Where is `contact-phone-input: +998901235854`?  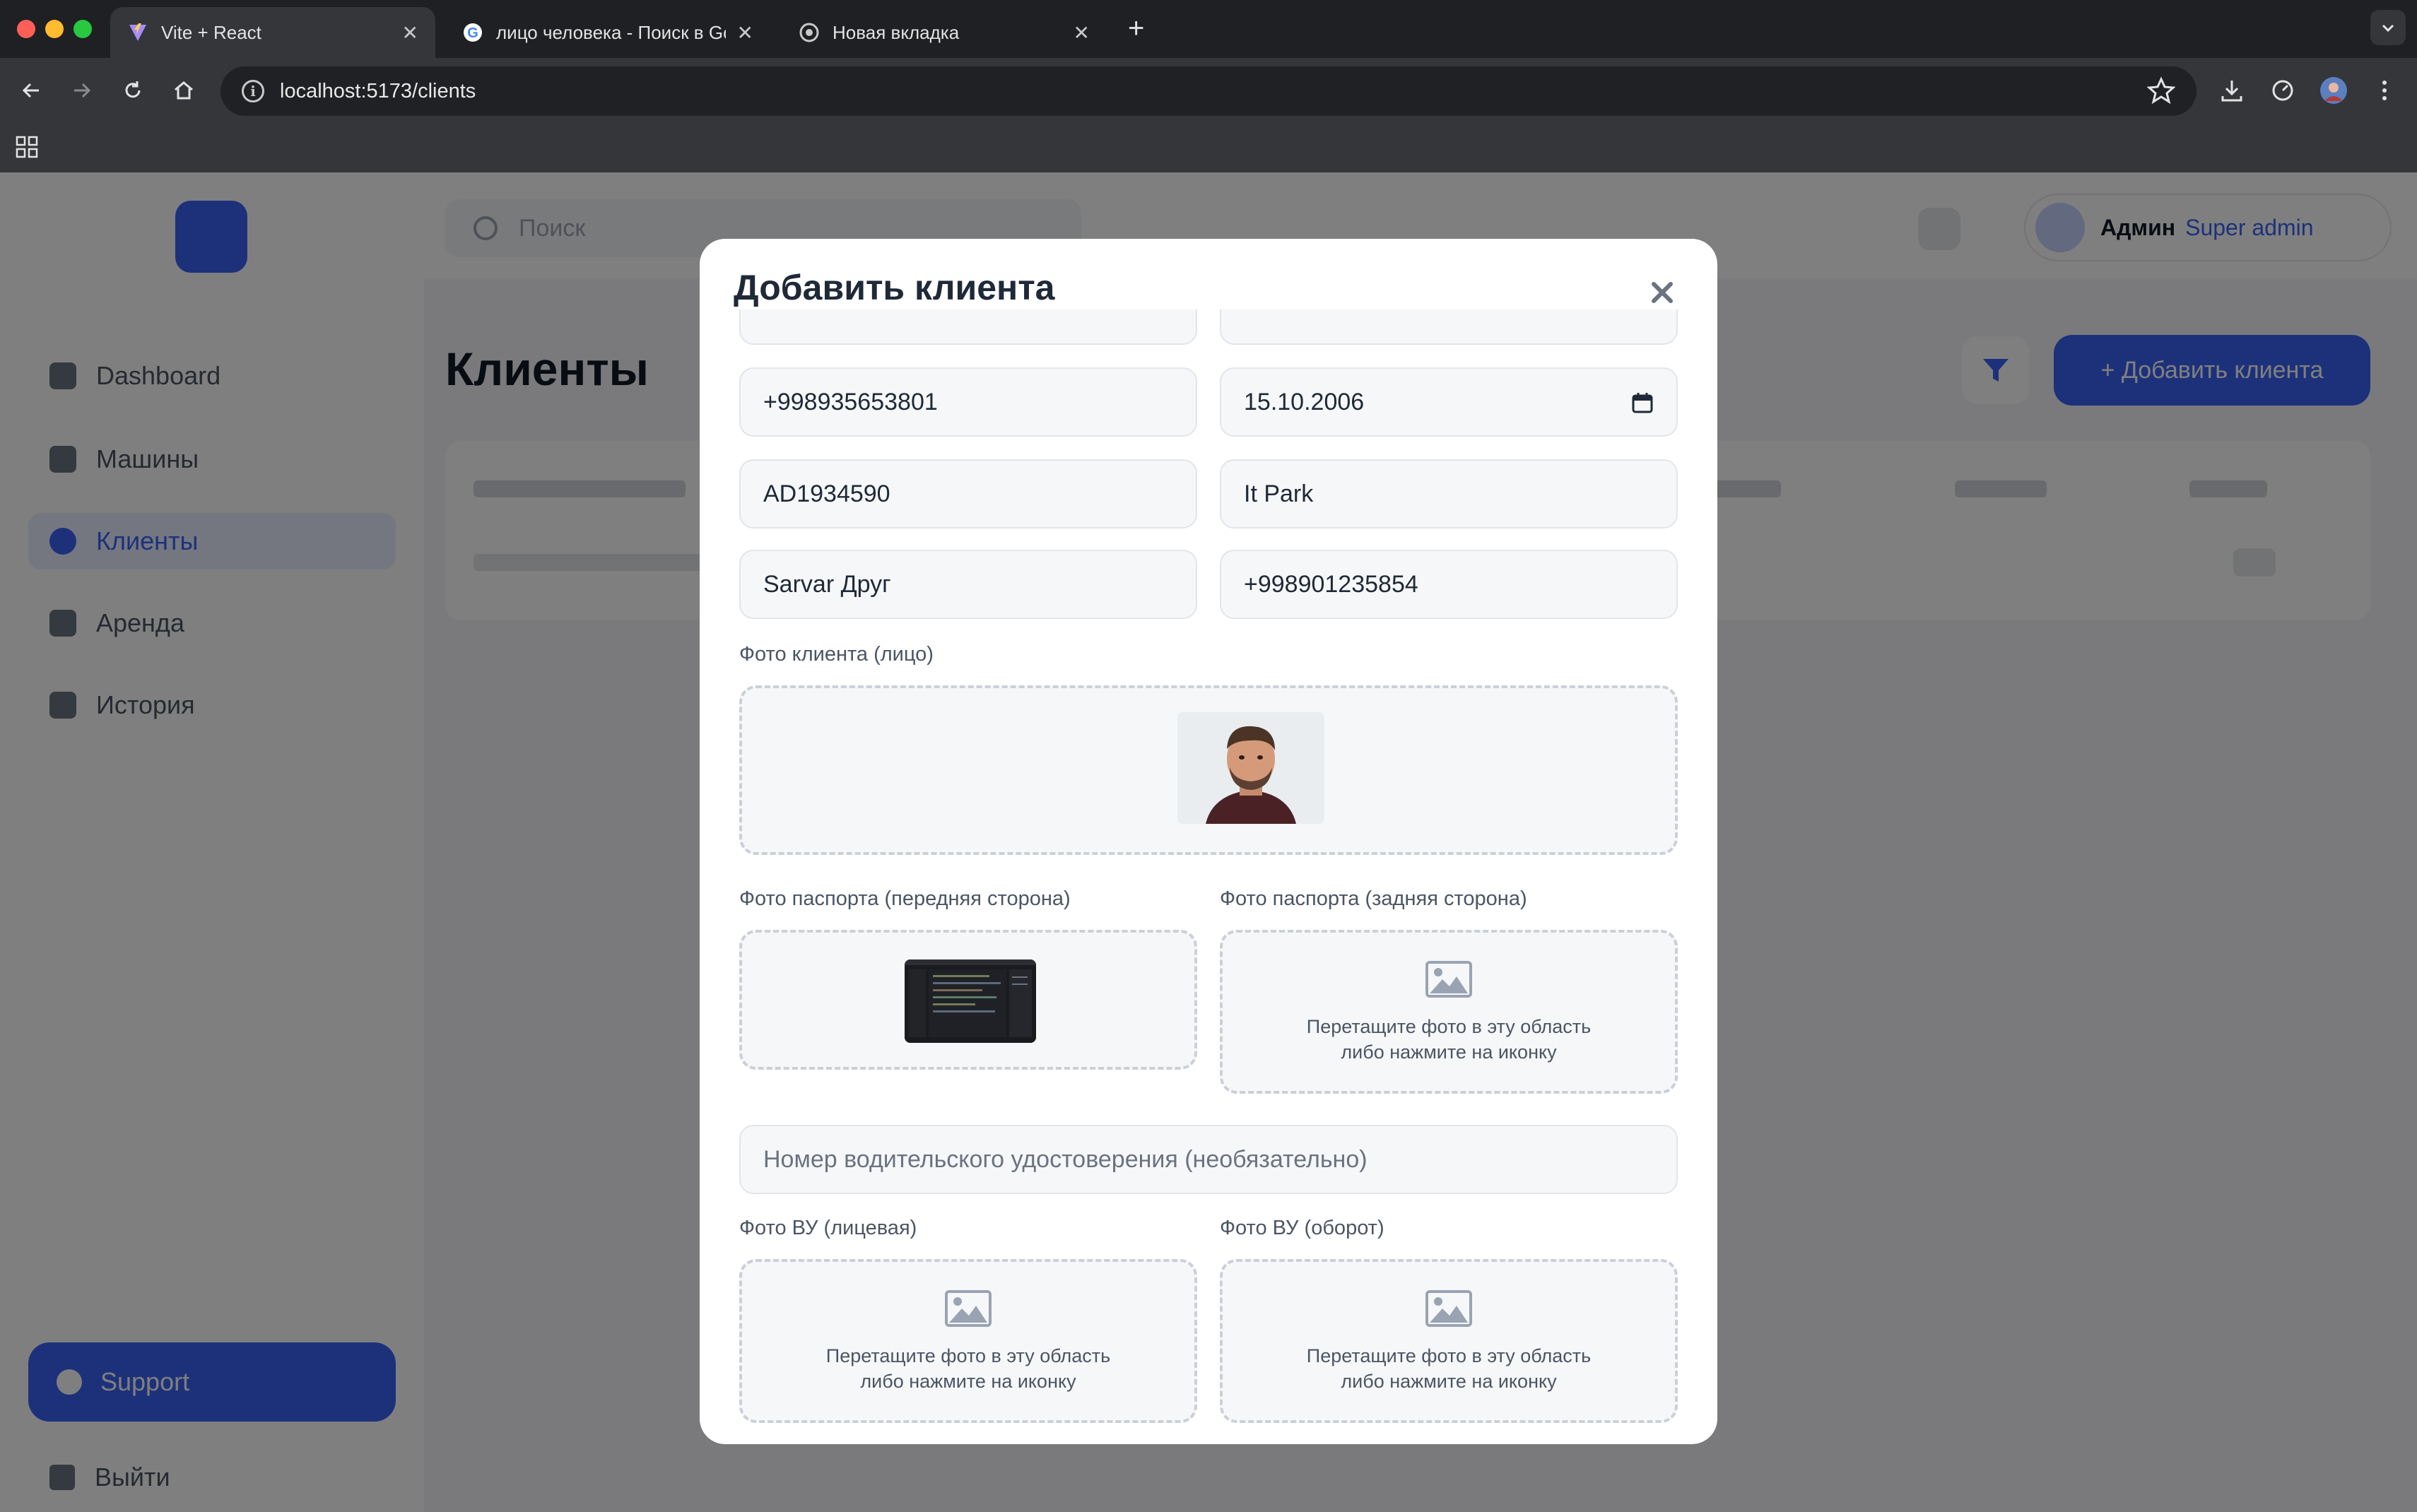 contact-phone-input: +998901235854 is located at coordinates (1449, 584).